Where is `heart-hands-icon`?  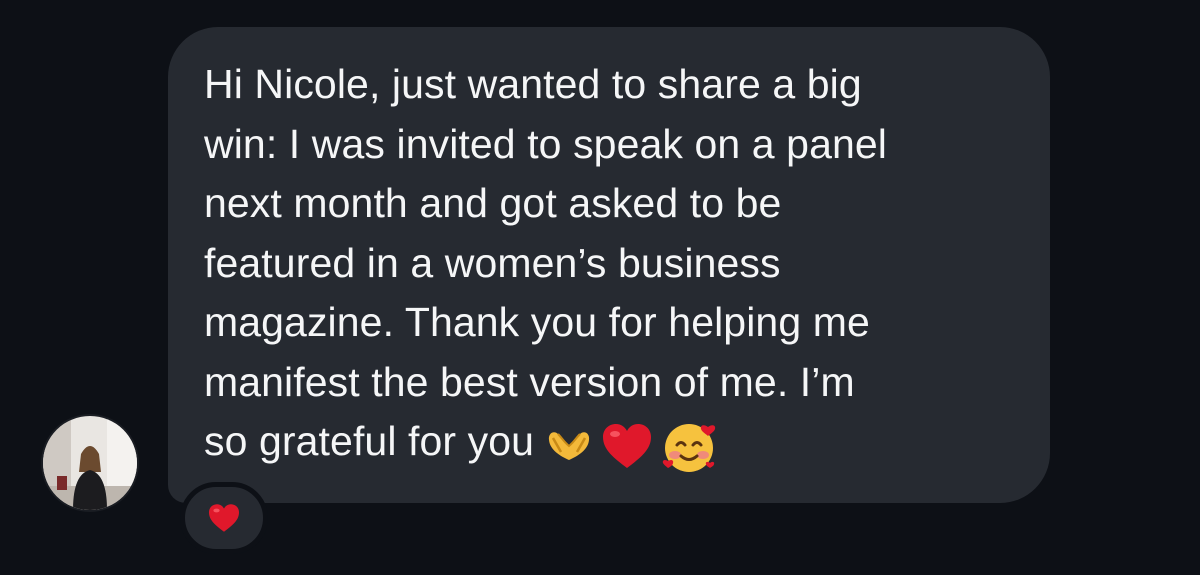
heart-hands-icon is located at coordinates (569, 445).